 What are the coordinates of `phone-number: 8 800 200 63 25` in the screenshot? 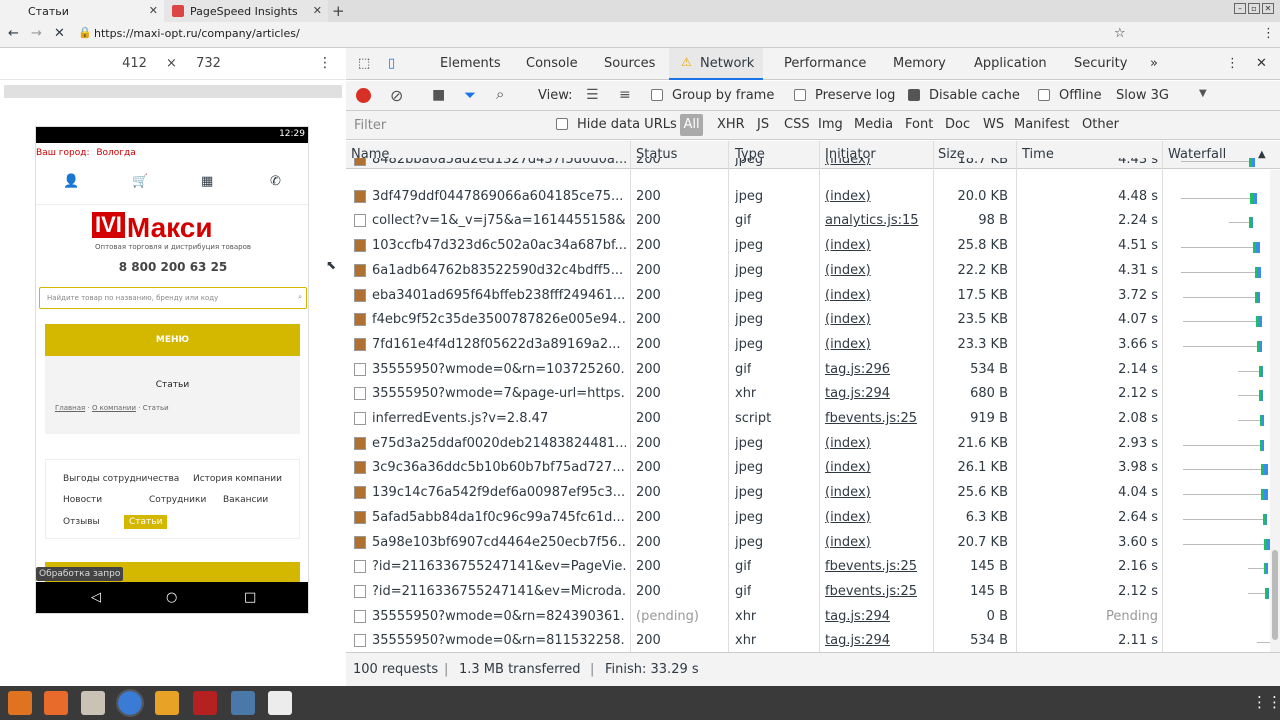 It's located at (172, 267).